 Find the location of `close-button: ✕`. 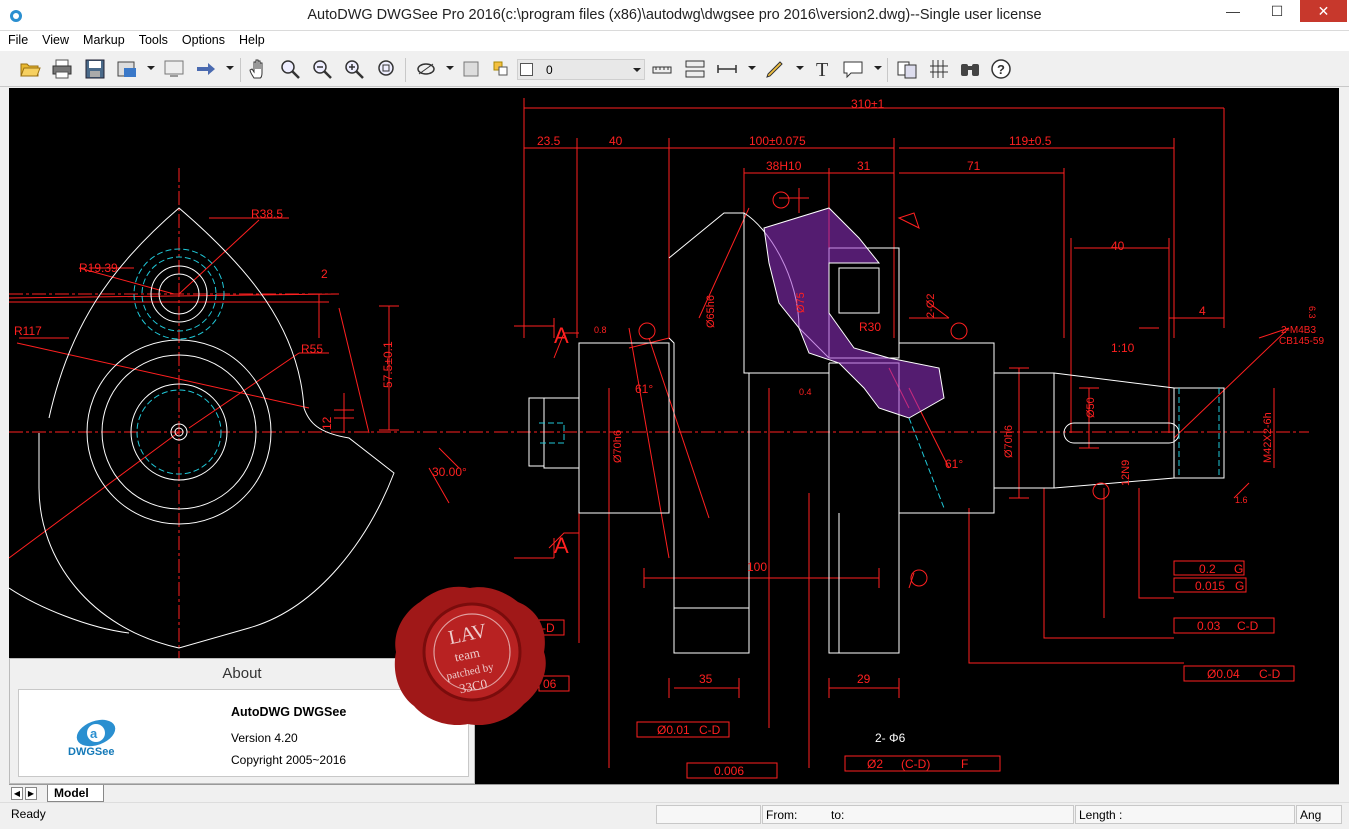

close-button: ✕ is located at coordinates (1323, 11).